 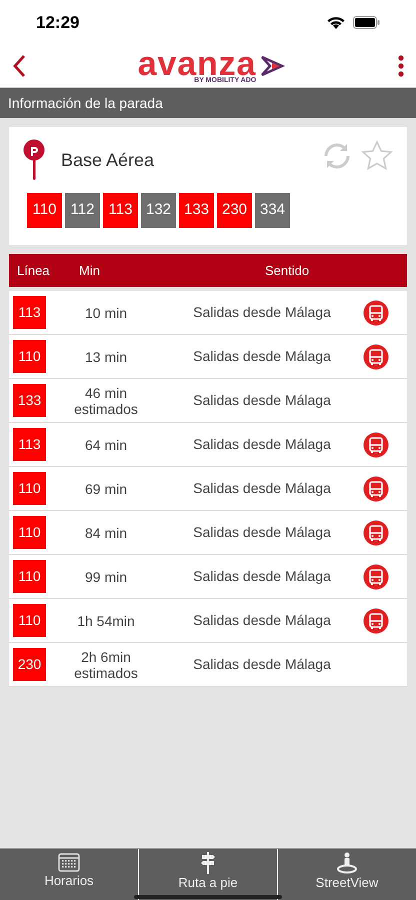 What do you see at coordinates (158, 210) in the screenshot?
I see `line-chip: 132` at bounding box center [158, 210].